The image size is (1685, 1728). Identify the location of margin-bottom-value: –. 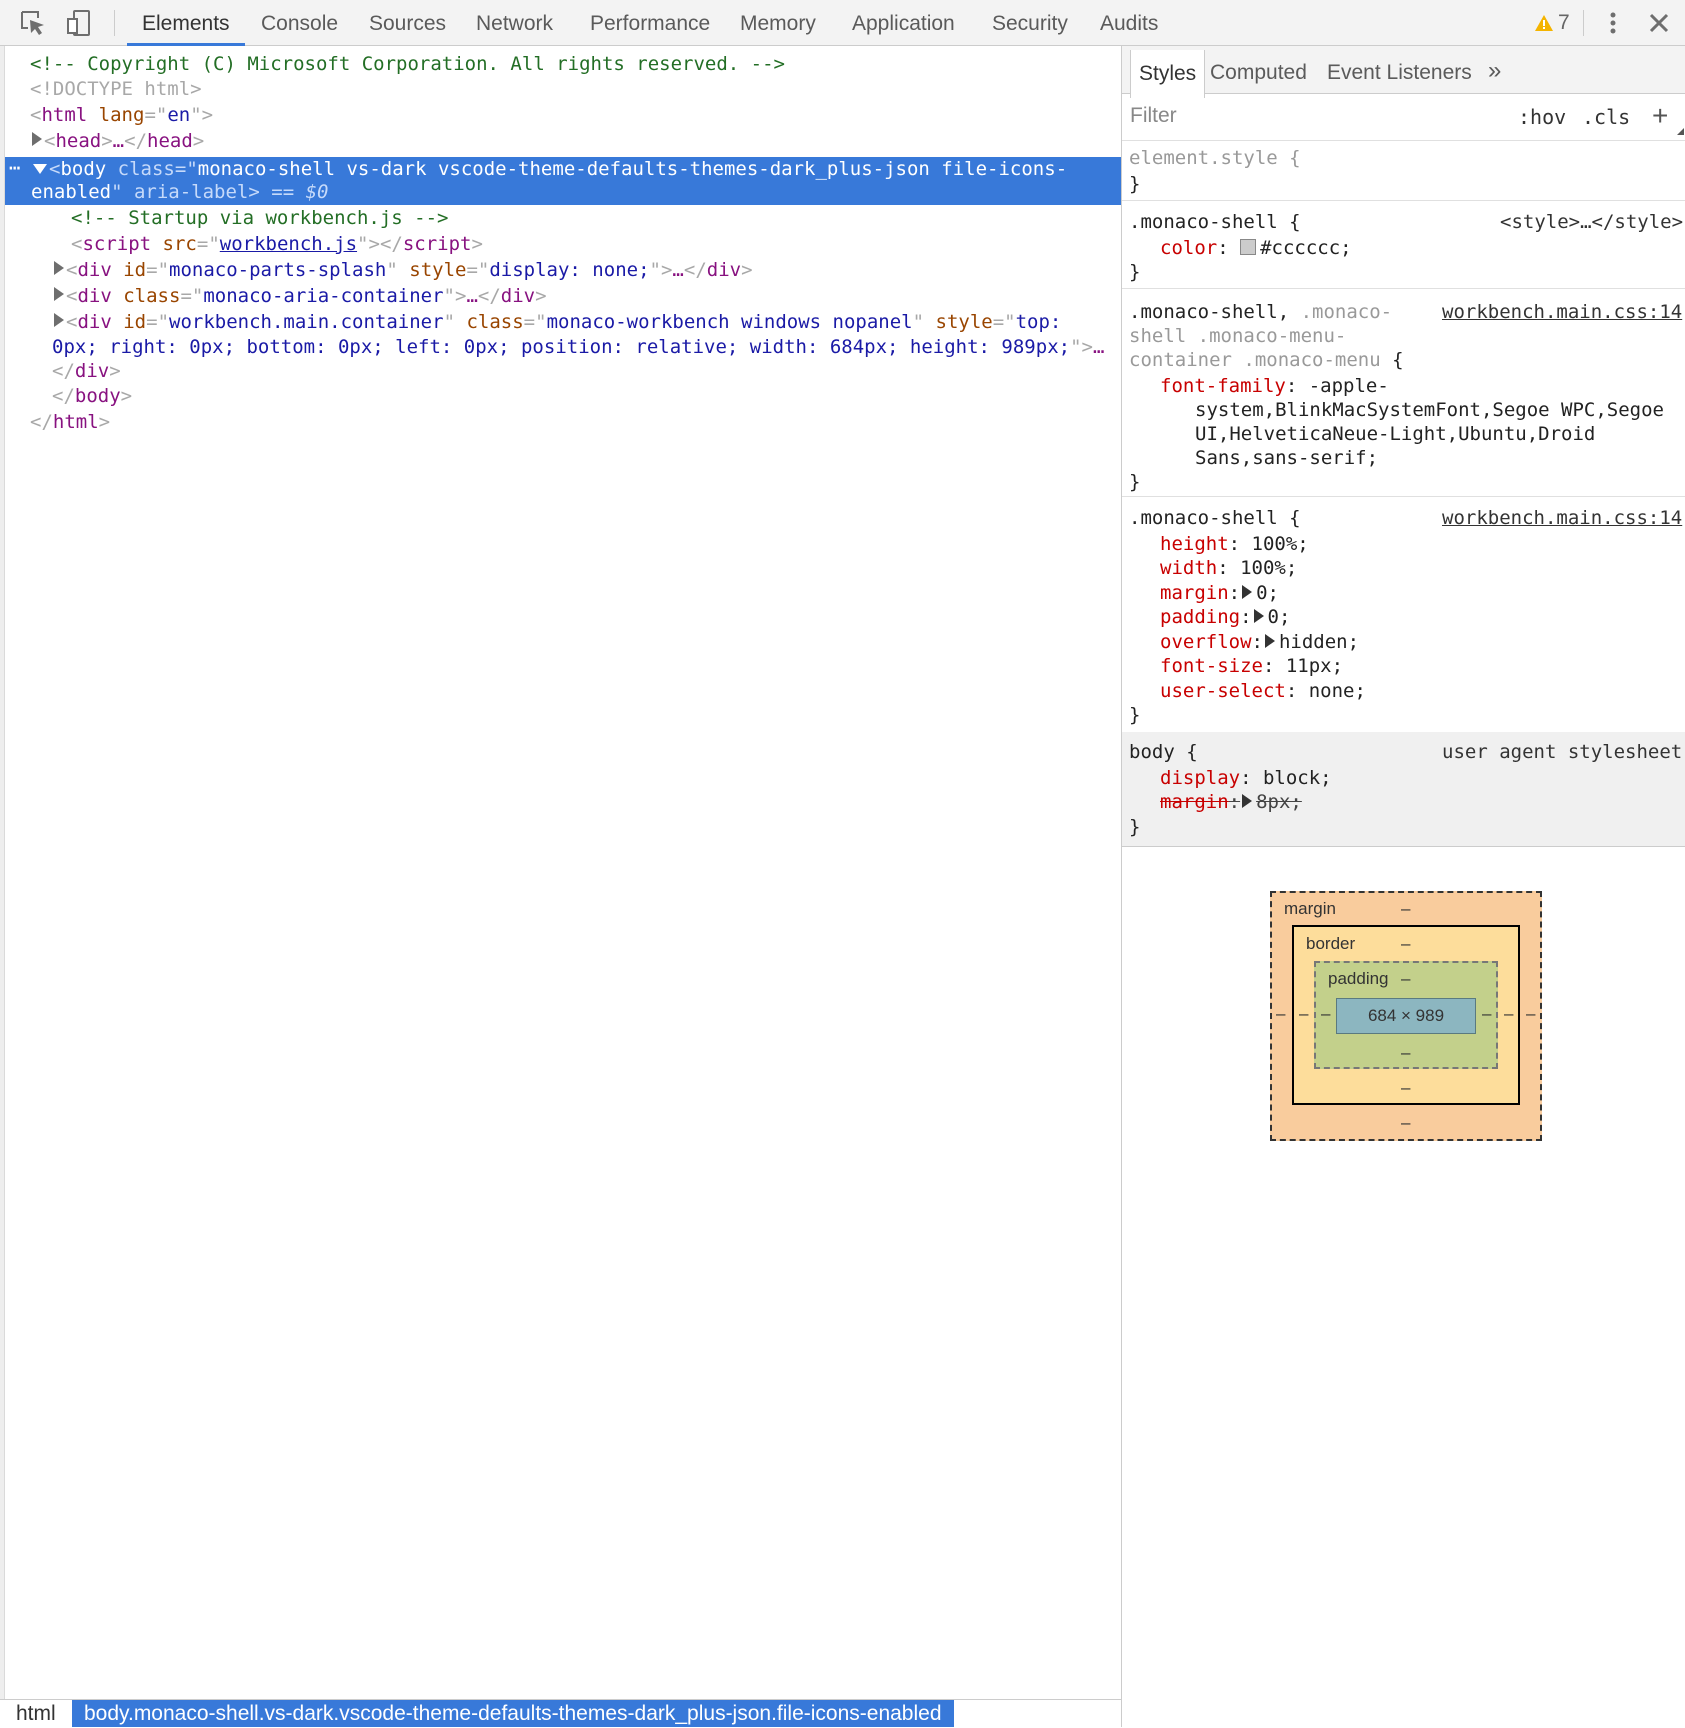
(1405, 1123).